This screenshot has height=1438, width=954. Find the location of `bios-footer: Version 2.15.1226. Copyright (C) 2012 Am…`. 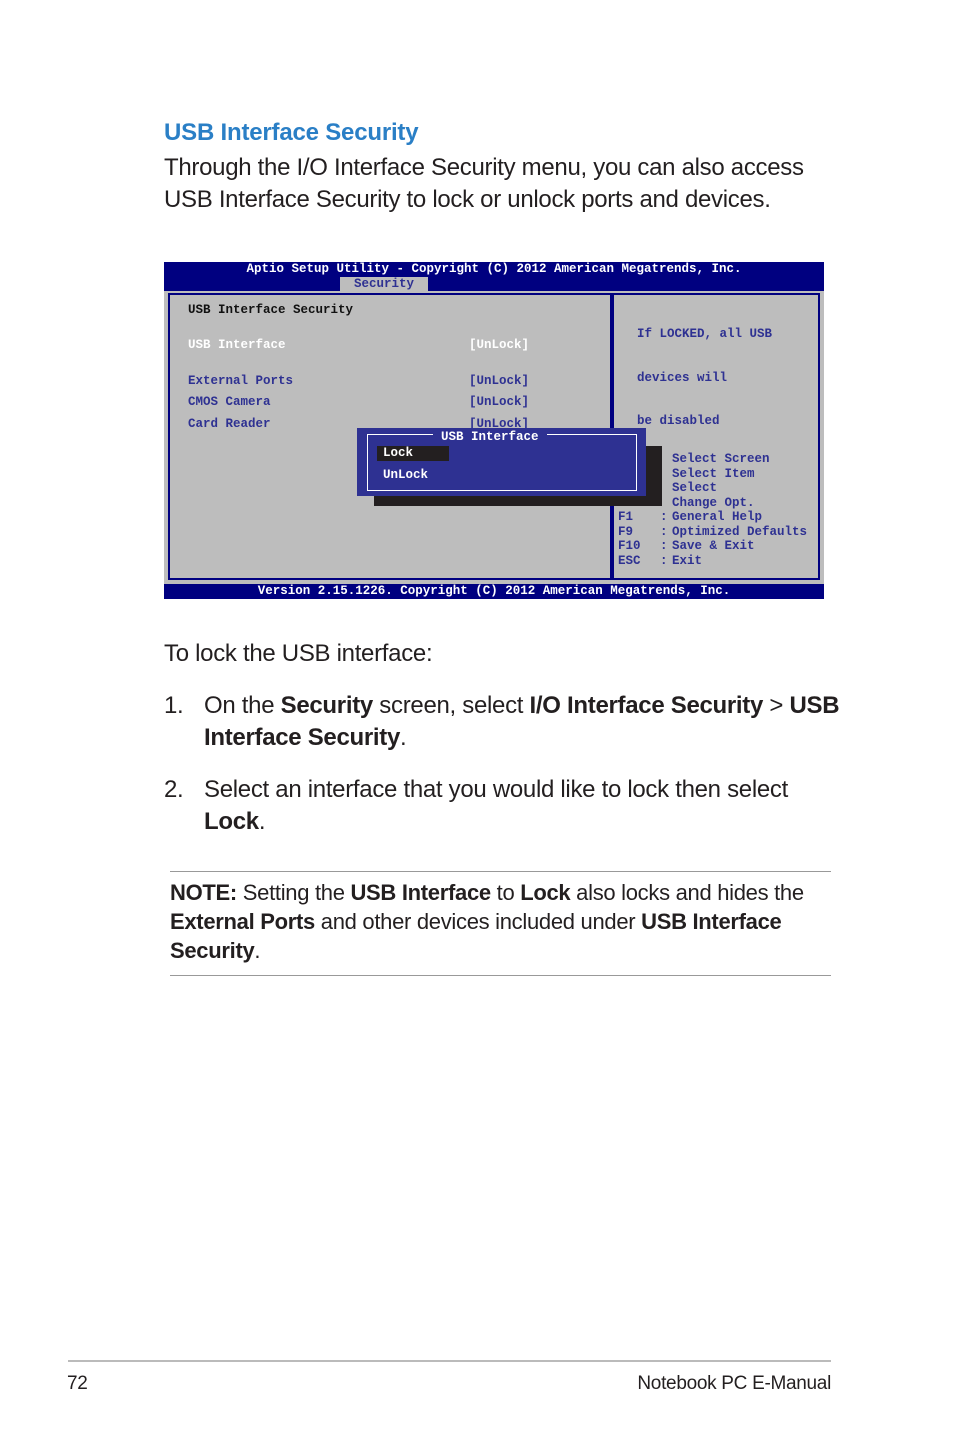

bios-footer: Version 2.15.1226. Copyright (C) 2012 Am… is located at coordinates (494, 591).